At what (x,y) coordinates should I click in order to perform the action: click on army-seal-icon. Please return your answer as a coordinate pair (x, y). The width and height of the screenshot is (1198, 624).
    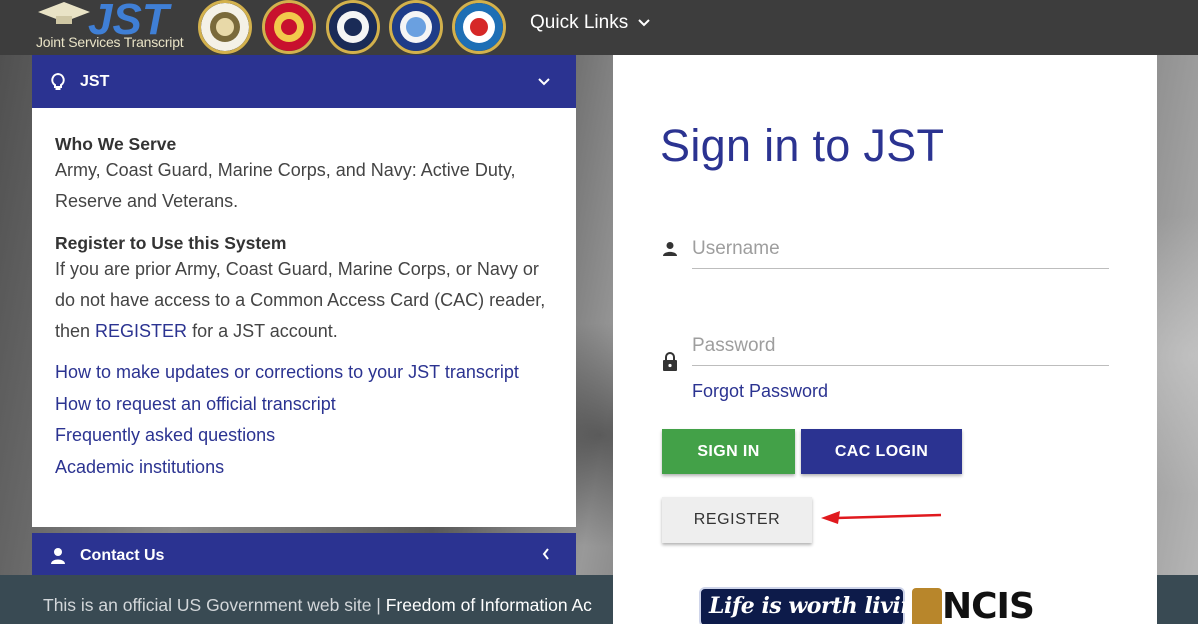
    Looking at the image, I should click on (225, 27).